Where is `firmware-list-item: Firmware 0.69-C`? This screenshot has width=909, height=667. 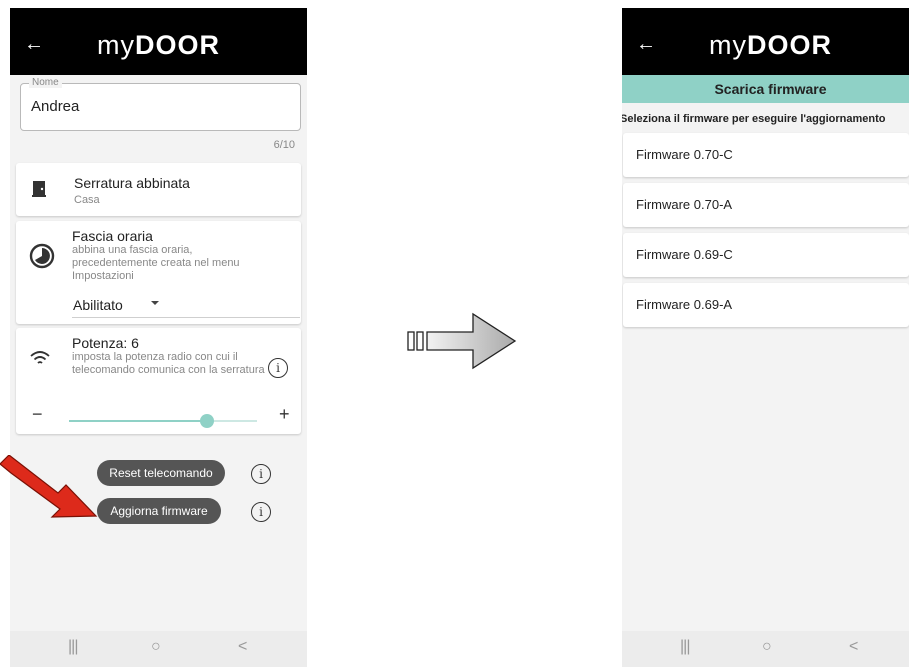
firmware-list-item: Firmware 0.69-C is located at coordinates (766, 255).